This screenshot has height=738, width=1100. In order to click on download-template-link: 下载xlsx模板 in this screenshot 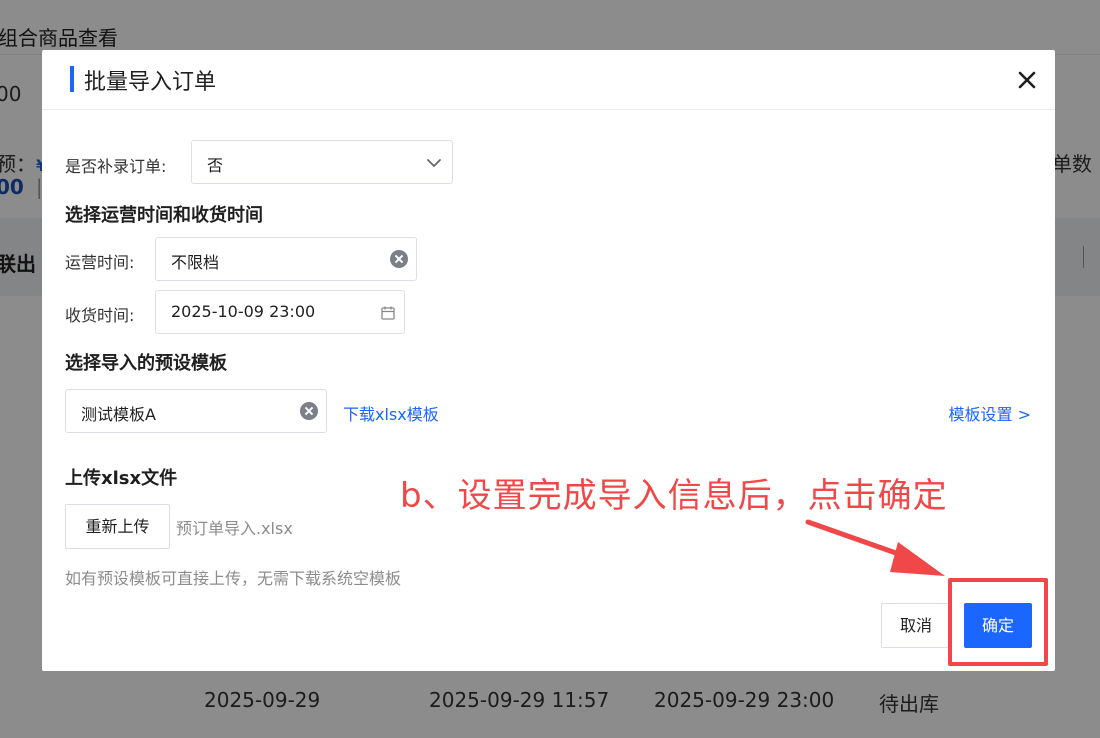, I will do `click(391, 413)`.